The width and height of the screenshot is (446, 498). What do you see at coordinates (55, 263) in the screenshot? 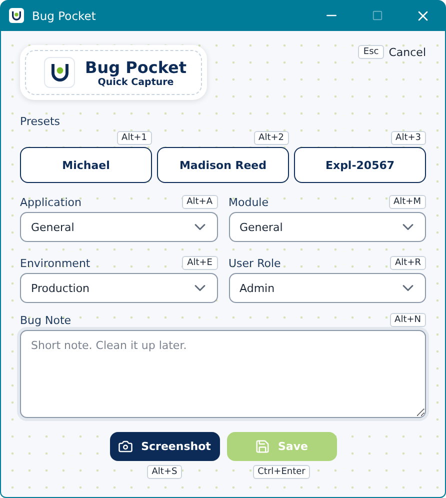
I see `field-label: Environment` at bounding box center [55, 263].